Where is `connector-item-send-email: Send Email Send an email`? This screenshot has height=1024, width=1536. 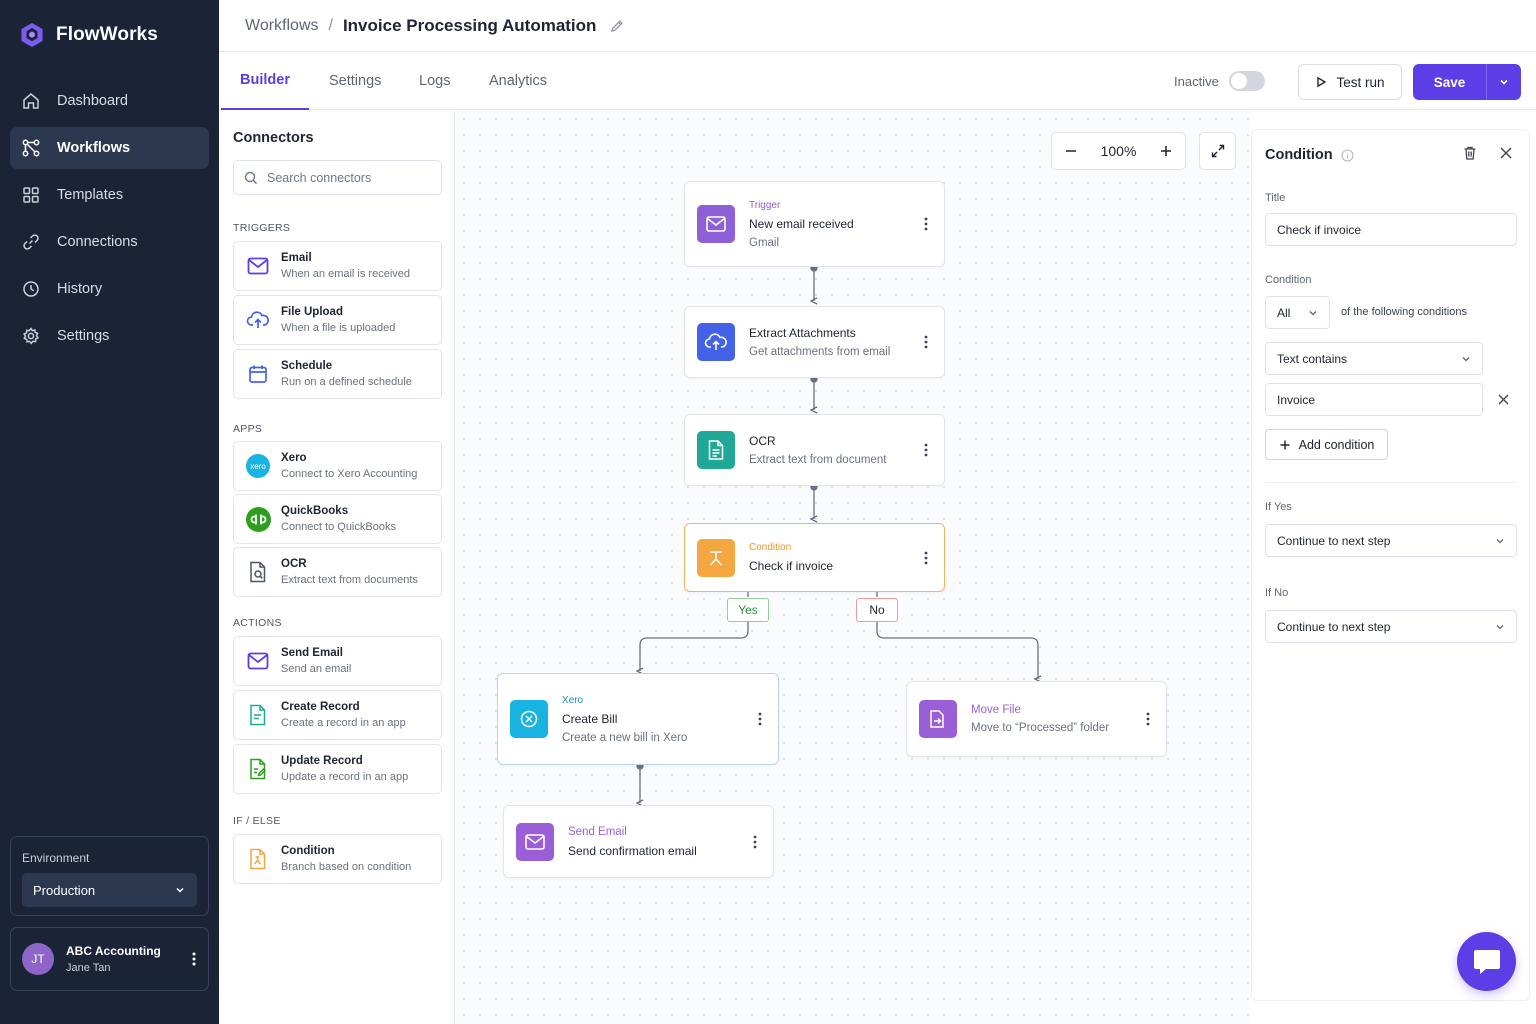 connector-item-send-email: Send Email Send an email is located at coordinates (337, 661).